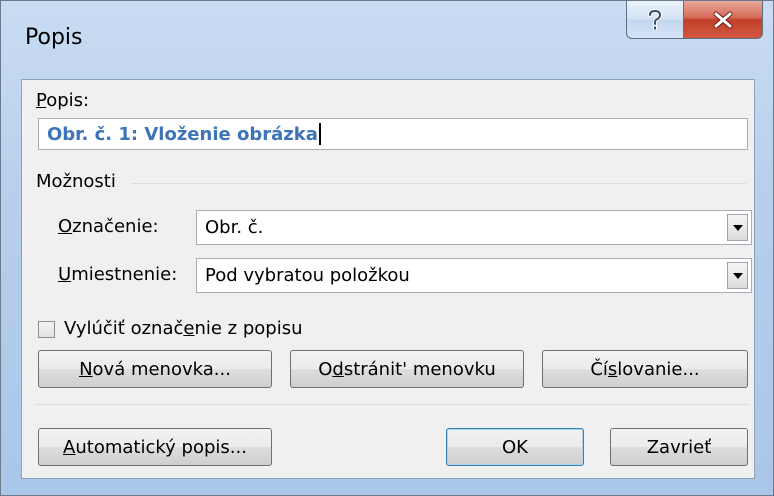 Image resolution: width=774 pixels, height=496 pixels. I want to click on help-button, so click(655, 20).